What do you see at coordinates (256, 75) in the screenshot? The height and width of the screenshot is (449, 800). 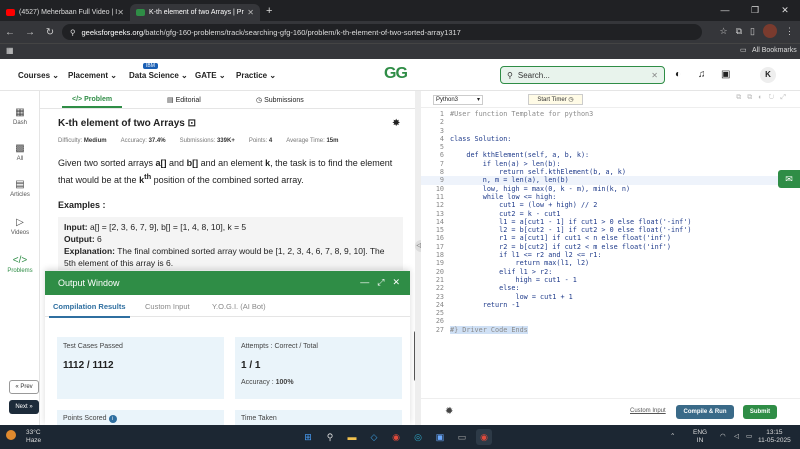 I see `nav-practice: Practice ⌄` at bounding box center [256, 75].